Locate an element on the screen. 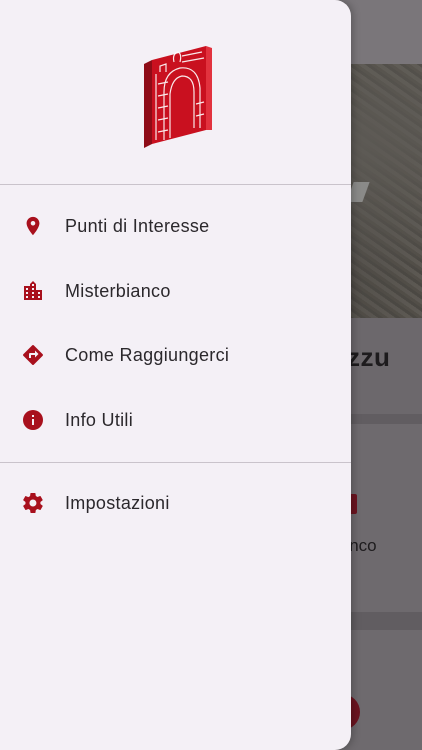 The height and width of the screenshot is (750, 422). misterbianco-logo is located at coordinates (178, 97).